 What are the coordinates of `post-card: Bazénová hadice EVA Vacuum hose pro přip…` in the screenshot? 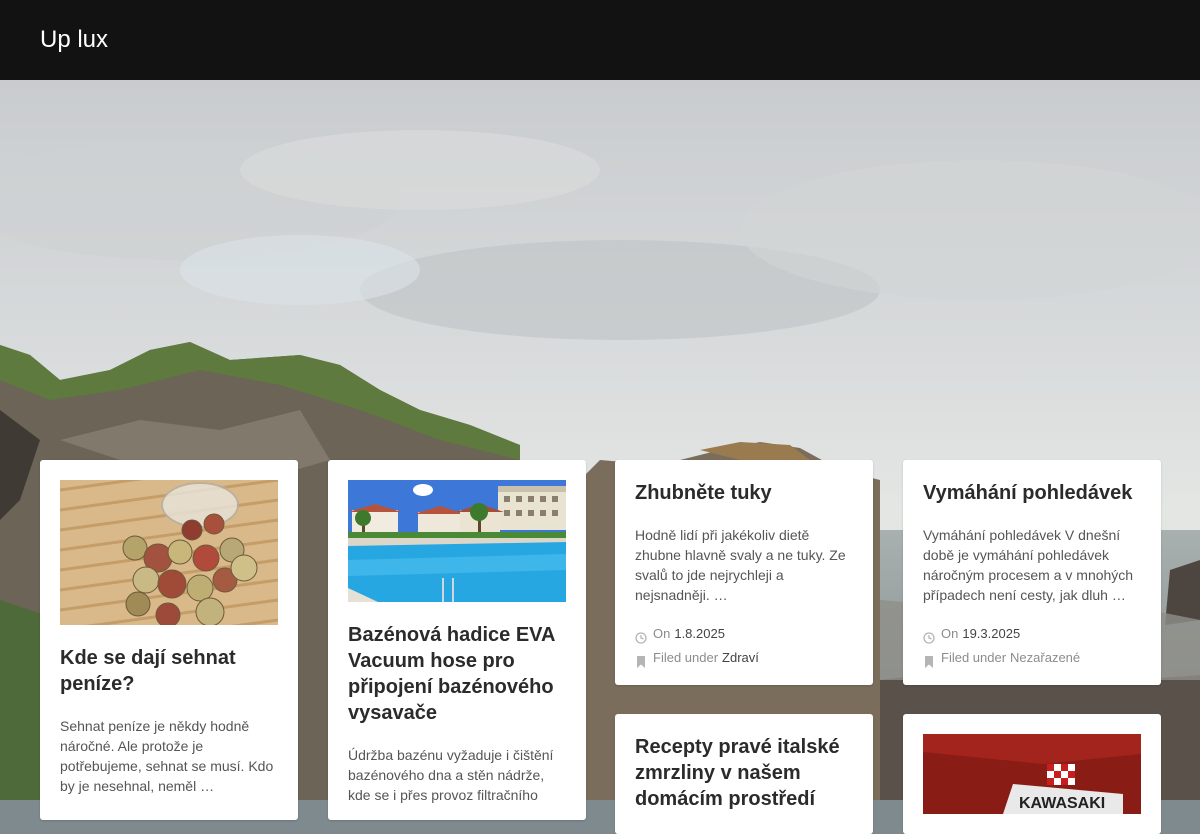 It's located at (457, 640).